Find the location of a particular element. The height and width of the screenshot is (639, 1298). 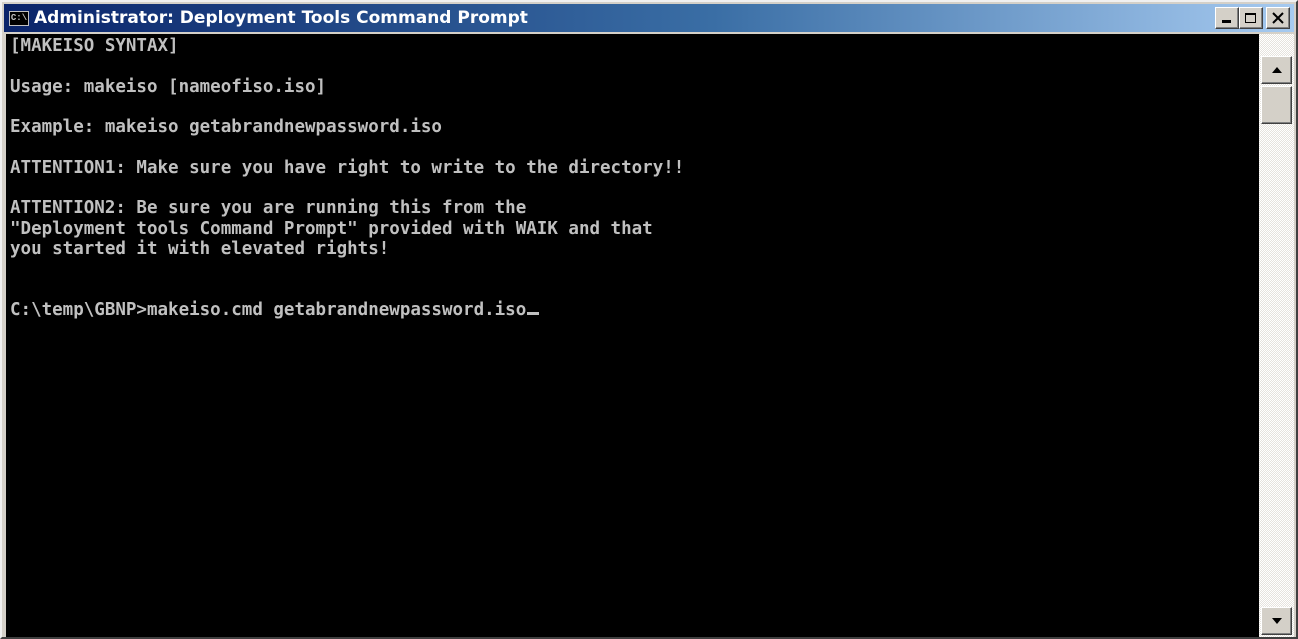

close-button is located at coordinates (1278, 18).